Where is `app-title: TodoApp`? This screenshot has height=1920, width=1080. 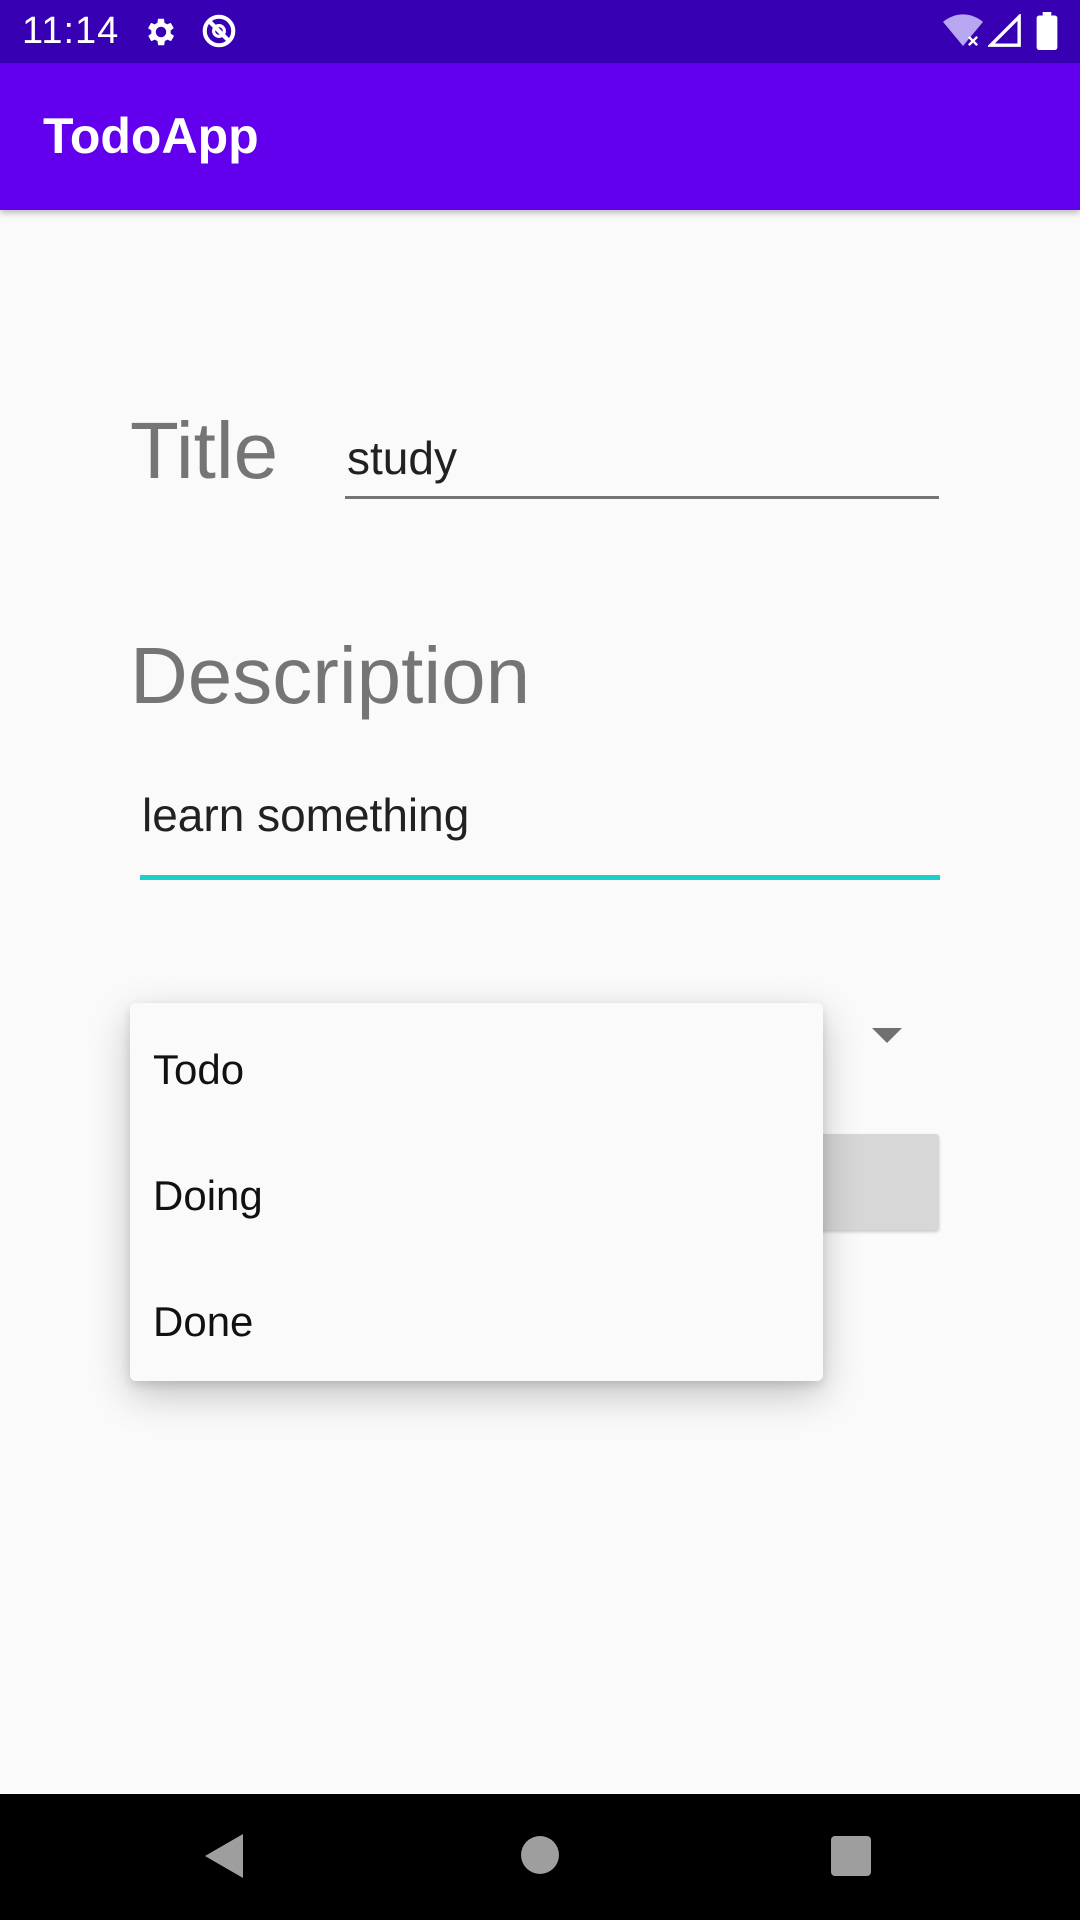
app-title: TodoApp is located at coordinates (151, 136).